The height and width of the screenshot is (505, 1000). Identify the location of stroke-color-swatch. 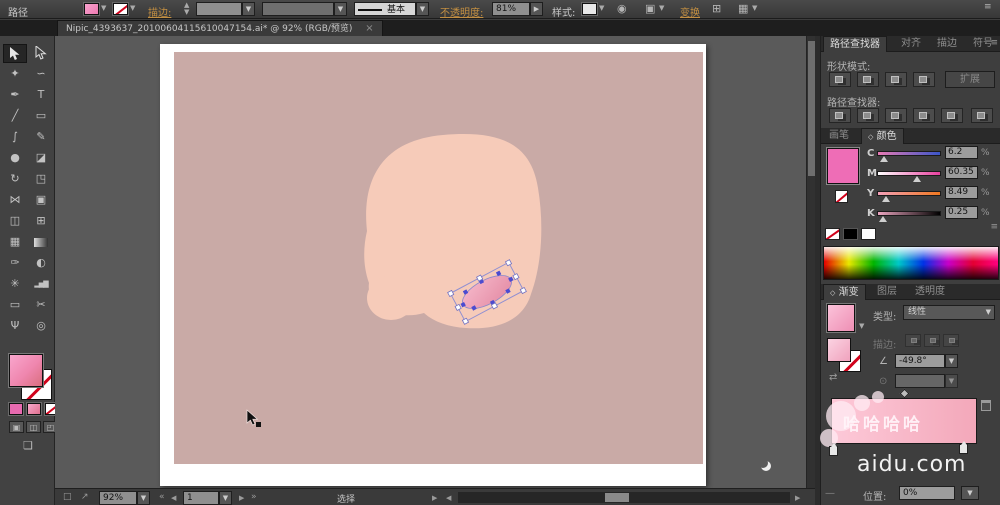
(120, 9).